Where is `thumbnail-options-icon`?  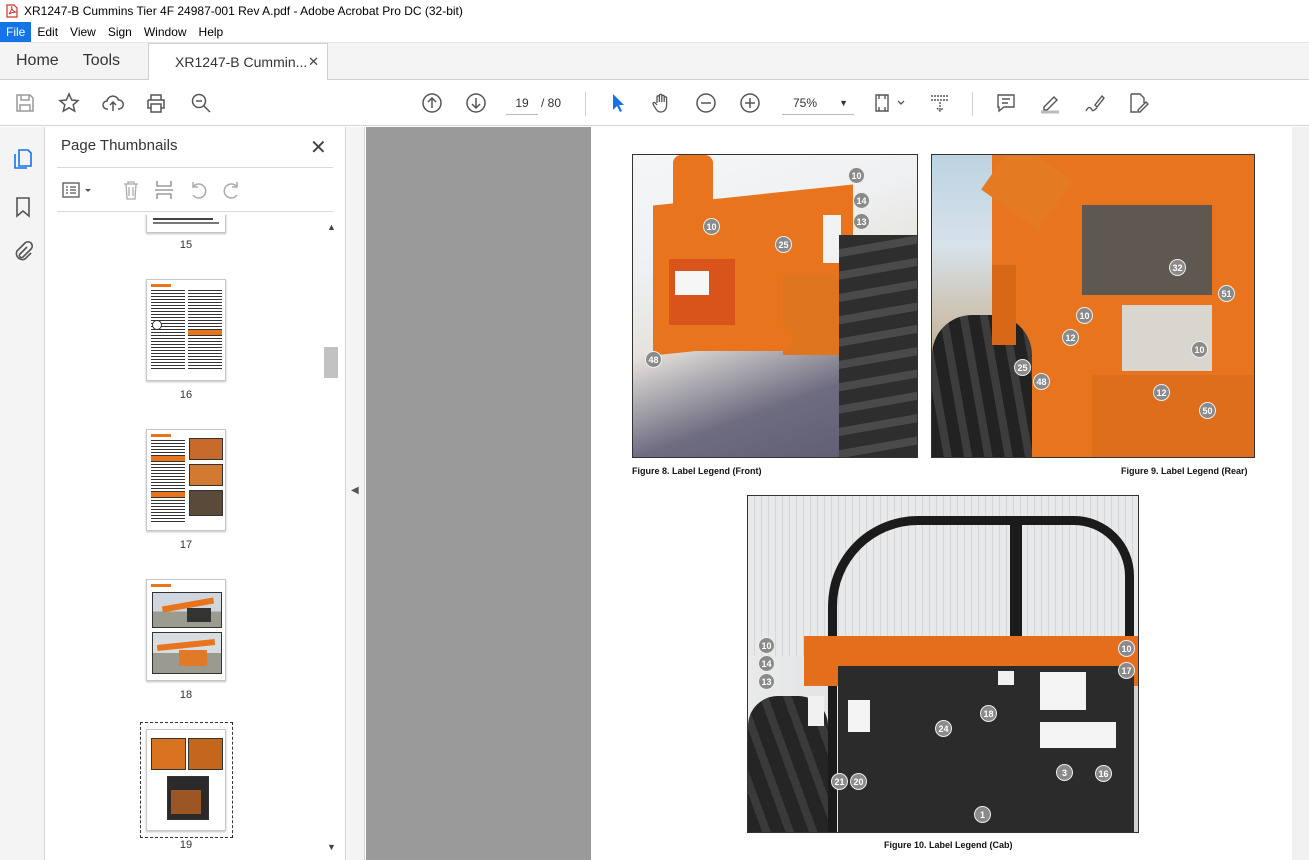 thumbnail-options-icon is located at coordinates (78, 190).